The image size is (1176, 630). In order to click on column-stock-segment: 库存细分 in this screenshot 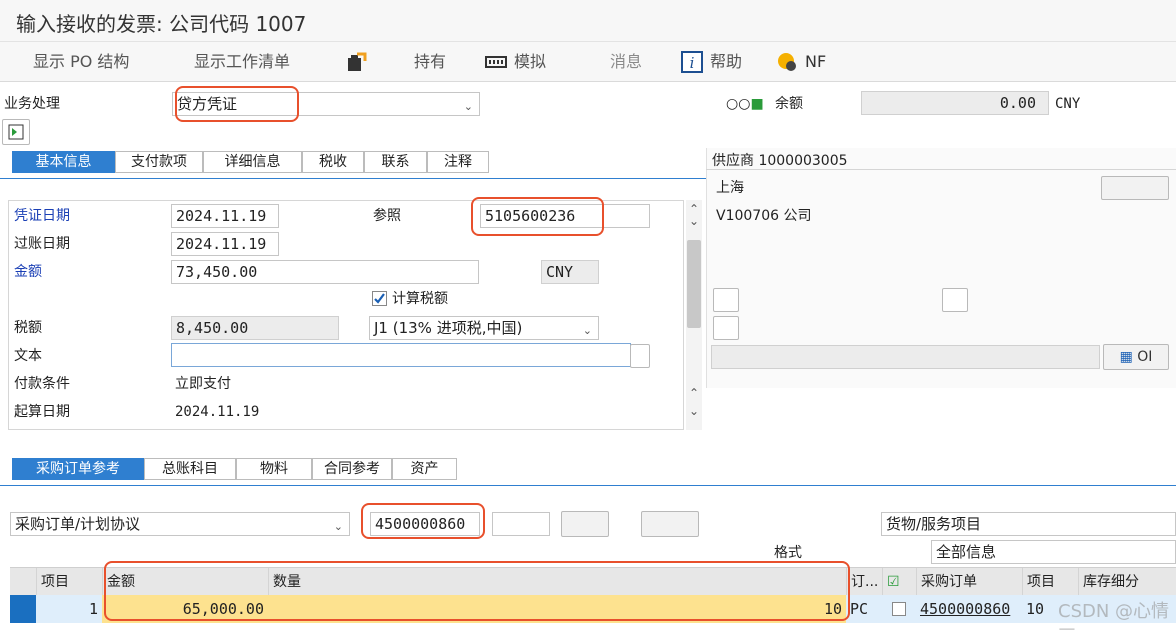, I will do `click(1127, 582)`.